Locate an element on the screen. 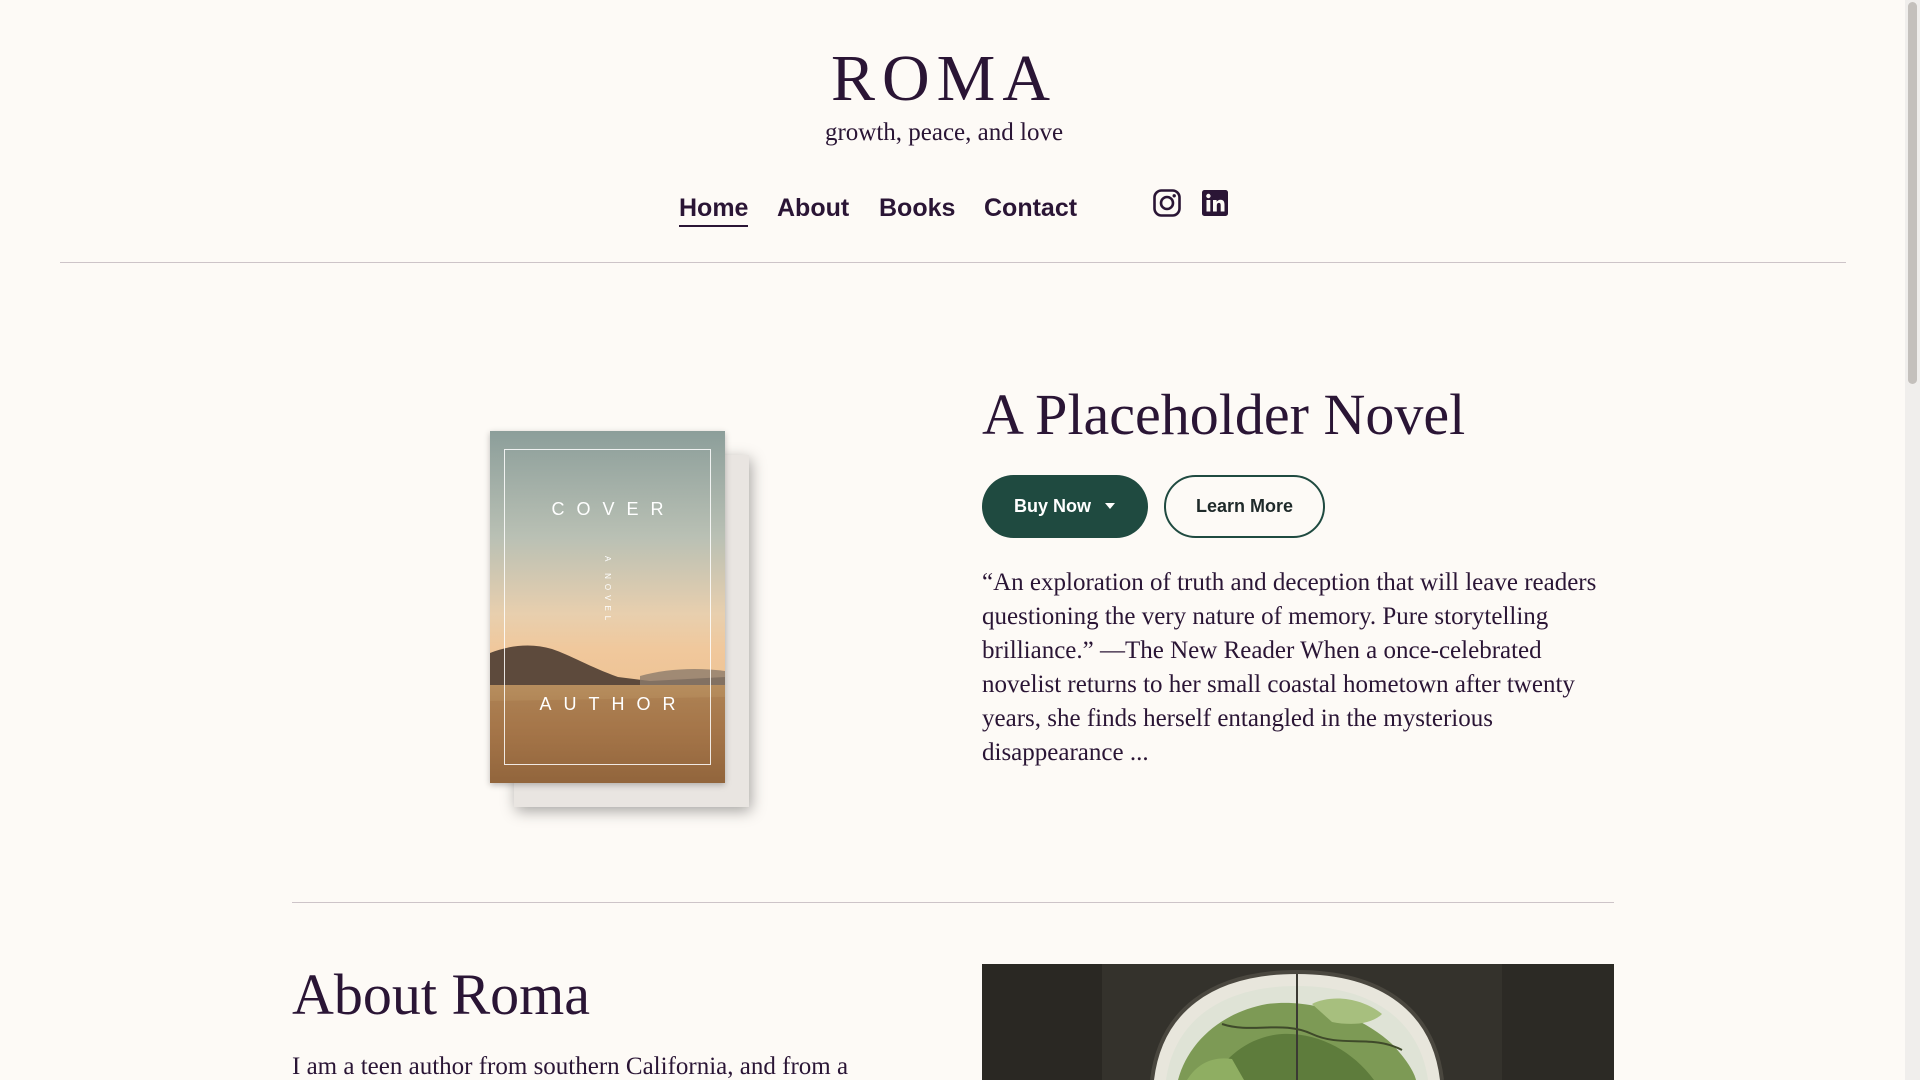  nav-link-books: Books is located at coordinates (917, 208).